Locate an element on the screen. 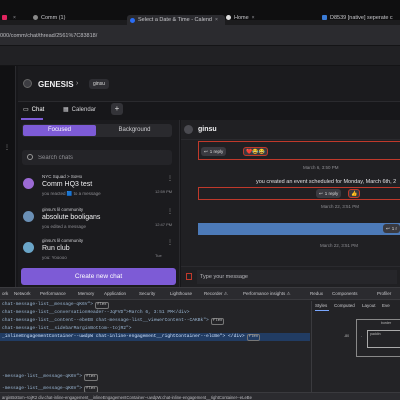 This screenshot has width=400, height=400. message-bubble: ↩ 1 reply ❤️😂😂 is located at coordinates (299, 150).